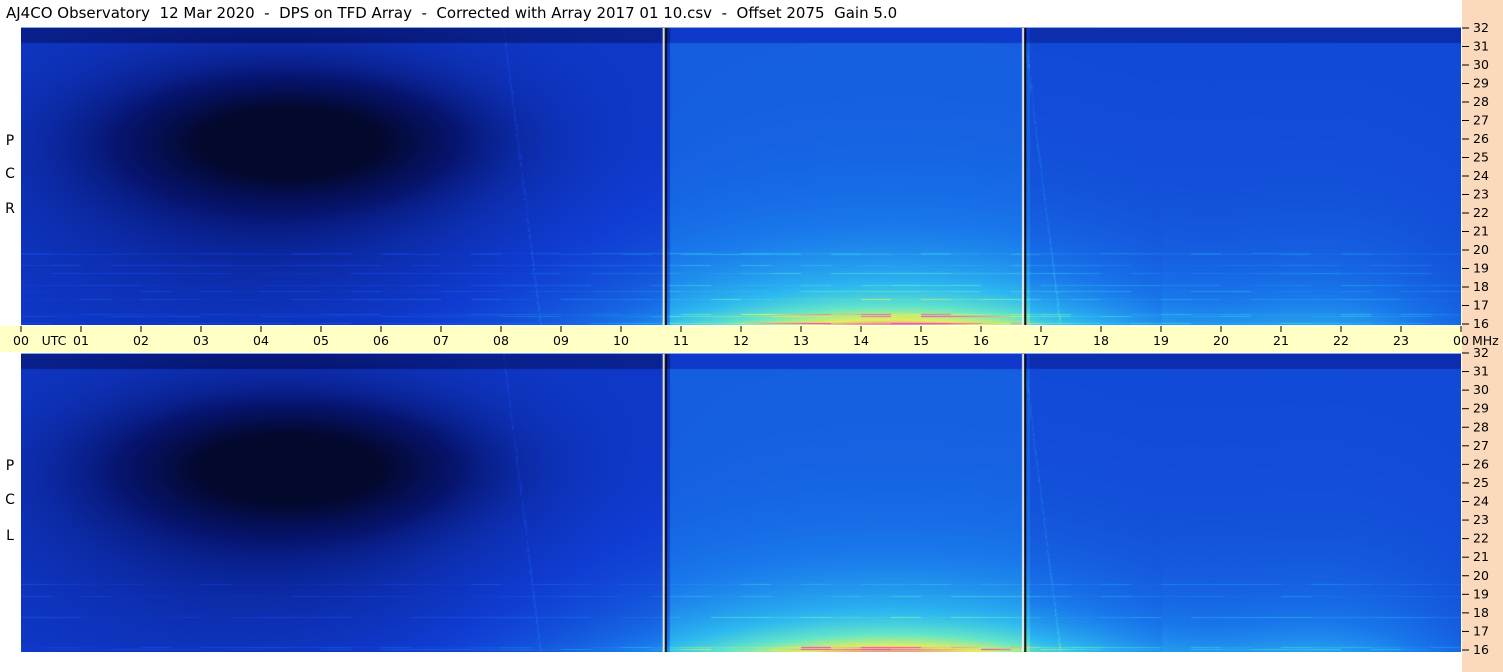 The height and width of the screenshot is (672, 1503). I want to click on time-tick-label: 03, so click(201, 340).